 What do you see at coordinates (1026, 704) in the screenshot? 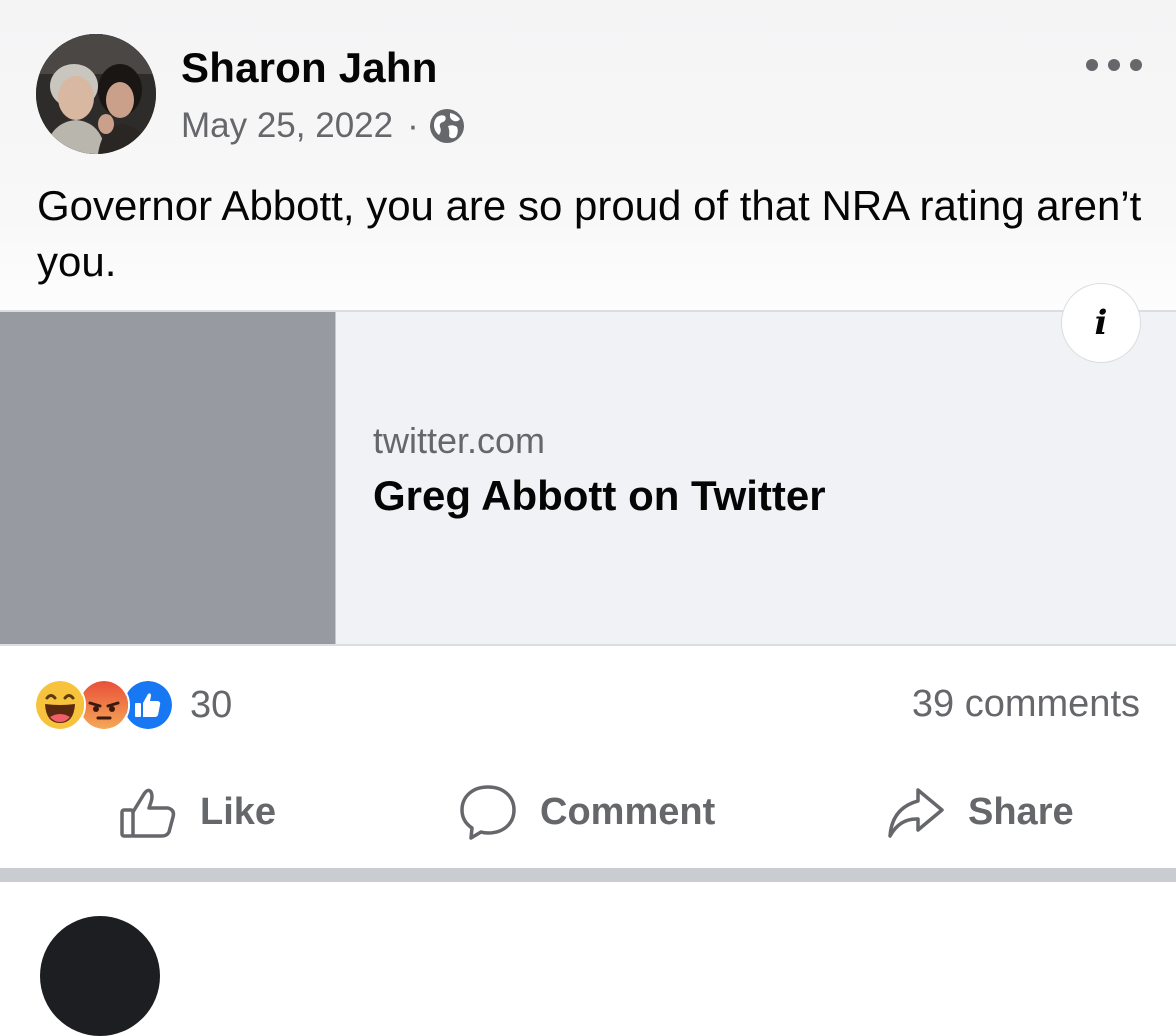
I see `comments-count: 39 comments` at bounding box center [1026, 704].